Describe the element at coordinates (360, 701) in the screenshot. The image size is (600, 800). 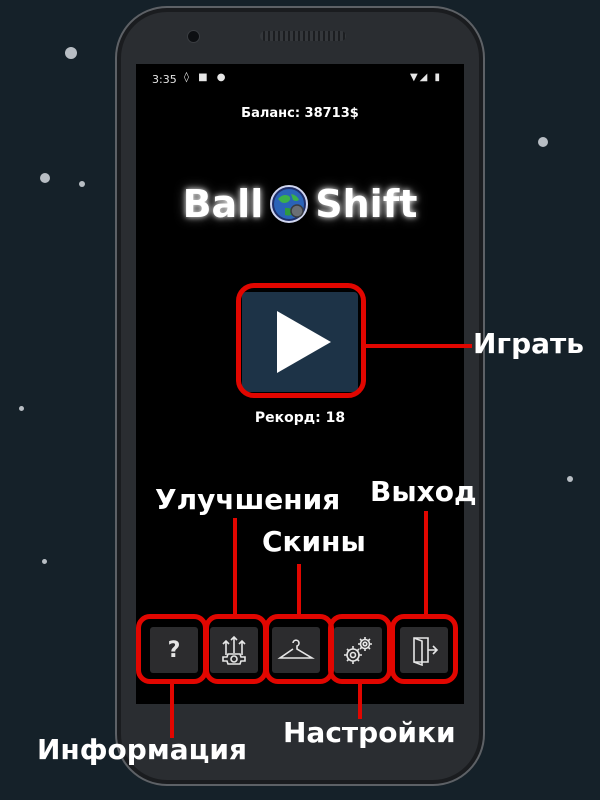
I see `settings-connector` at that location.